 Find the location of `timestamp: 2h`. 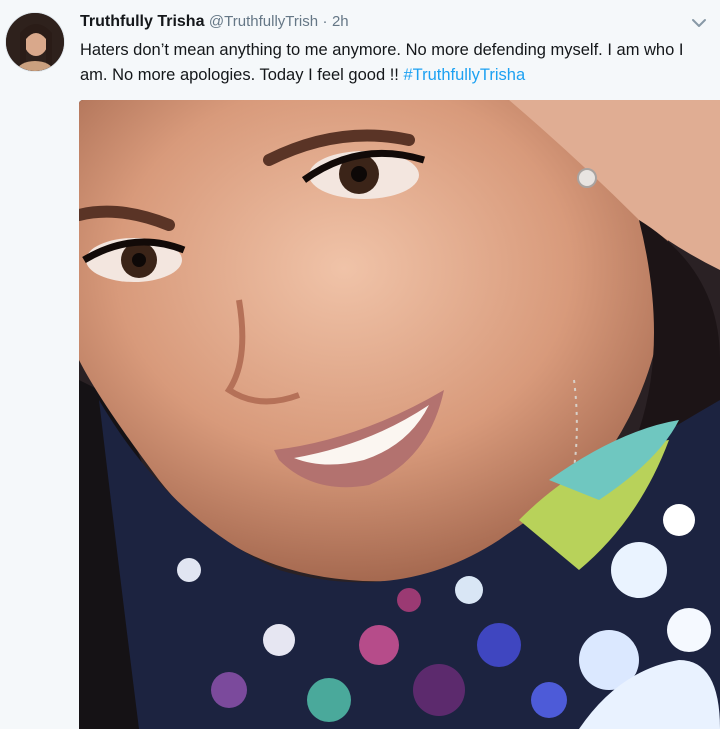

timestamp: 2h is located at coordinates (340, 21).